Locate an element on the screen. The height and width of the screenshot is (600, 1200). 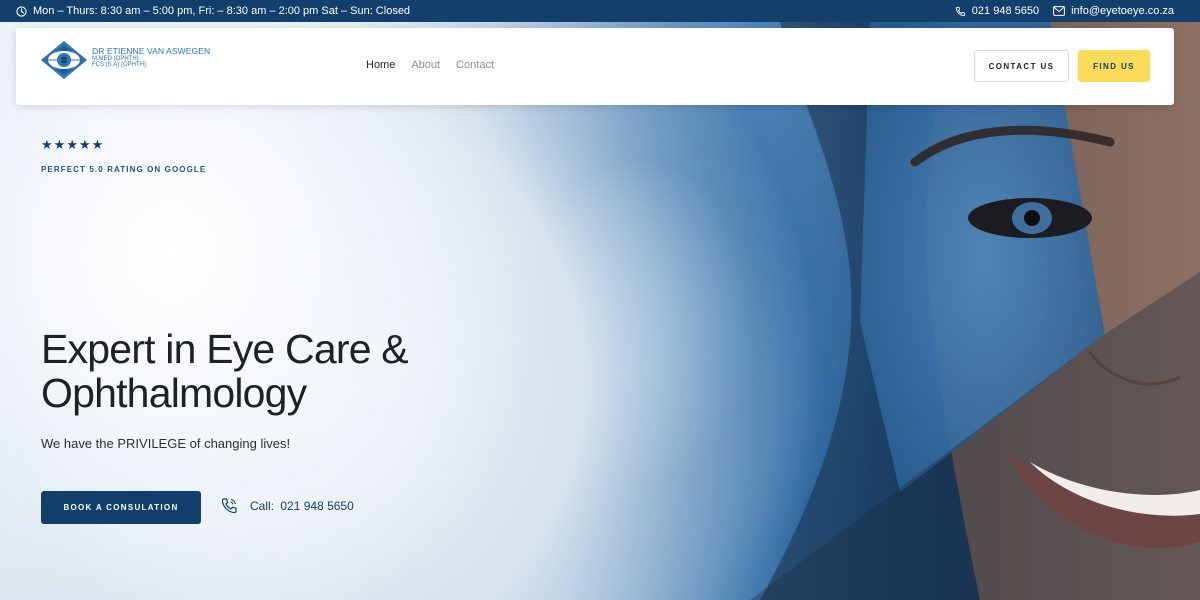
hero-subheading: We have the PRIVILEGE of changing lives! is located at coordinates (166, 443).